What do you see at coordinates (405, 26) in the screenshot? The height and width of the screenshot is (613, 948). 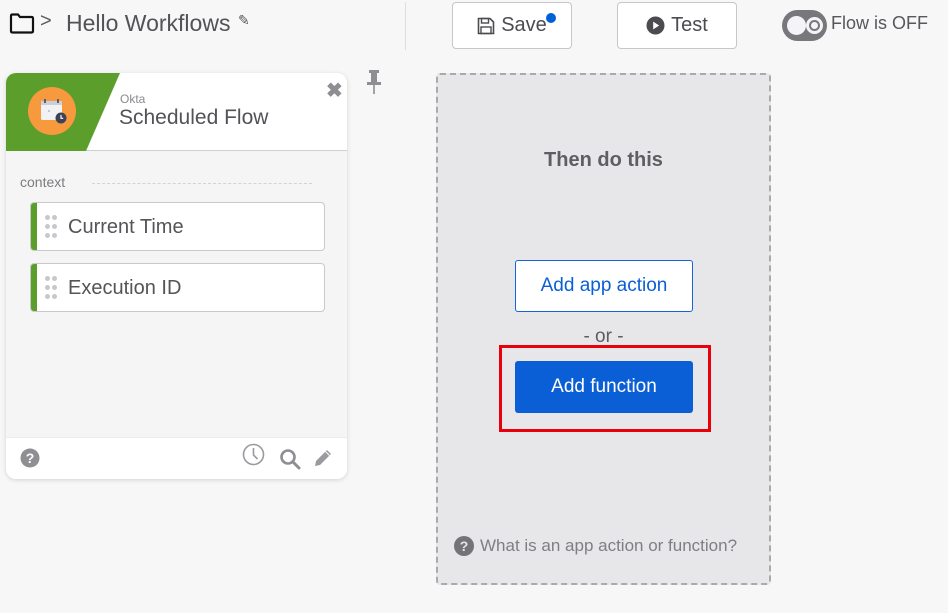 I see `header-divider` at bounding box center [405, 26].